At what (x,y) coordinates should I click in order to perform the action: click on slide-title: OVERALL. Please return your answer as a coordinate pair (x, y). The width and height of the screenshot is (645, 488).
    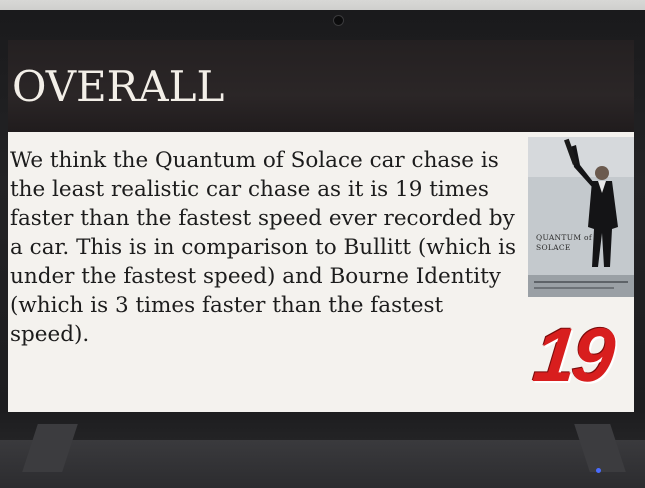
    Looking at the image, I should click on (118, 86).